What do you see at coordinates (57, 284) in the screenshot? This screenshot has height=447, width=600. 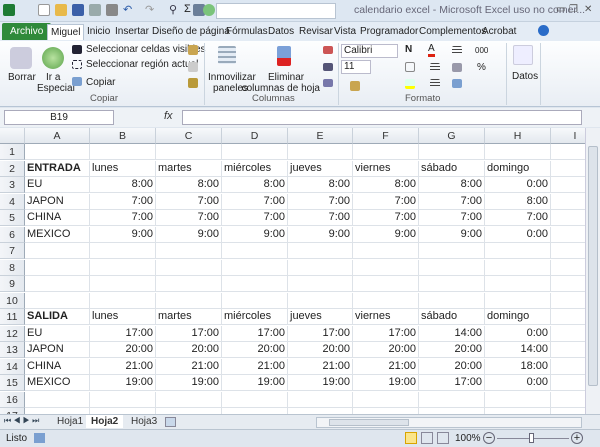 I see `cell-a9` at bounding box center [57, 284].